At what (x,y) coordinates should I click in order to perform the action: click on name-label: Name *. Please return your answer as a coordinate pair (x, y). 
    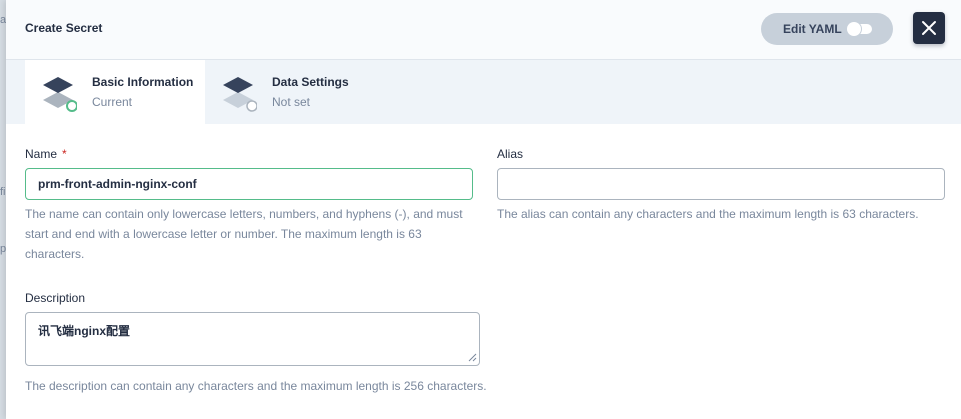
    Looking at the image, I should click on (46, 154).